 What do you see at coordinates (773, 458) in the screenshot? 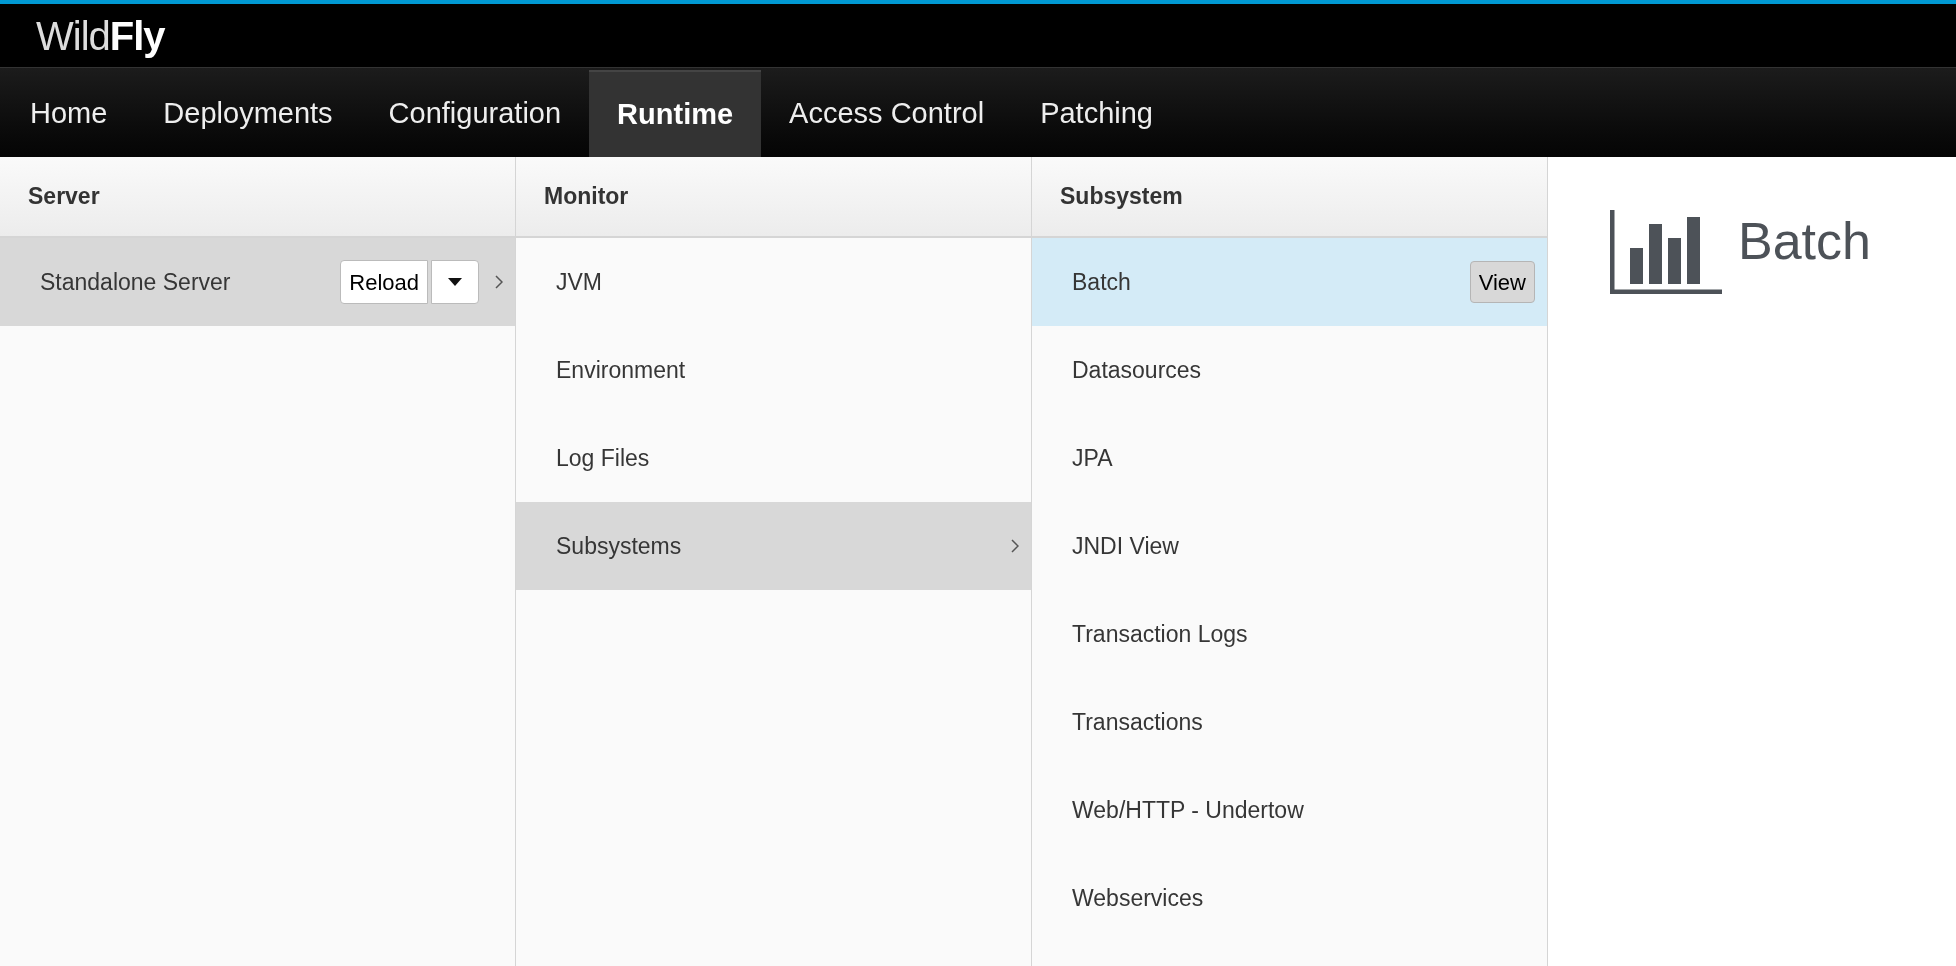
I see `list-item: Log Files` at bounding box center [773, 458].